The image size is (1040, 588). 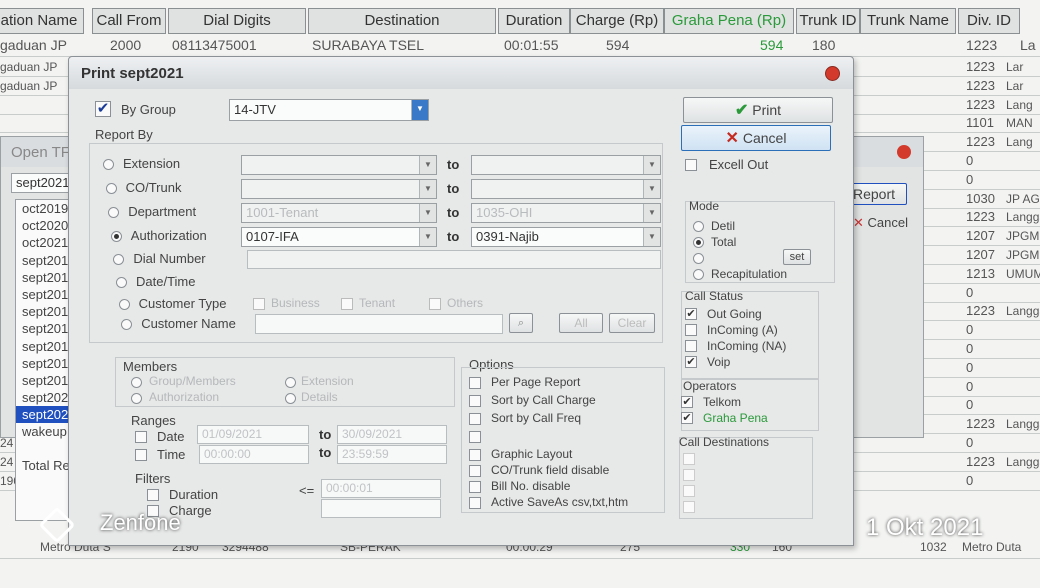 What do you see at coordinates (1023, 461) in the screenshot?
I see `name-cell: Langganan` at bounding box center [1023, 461].